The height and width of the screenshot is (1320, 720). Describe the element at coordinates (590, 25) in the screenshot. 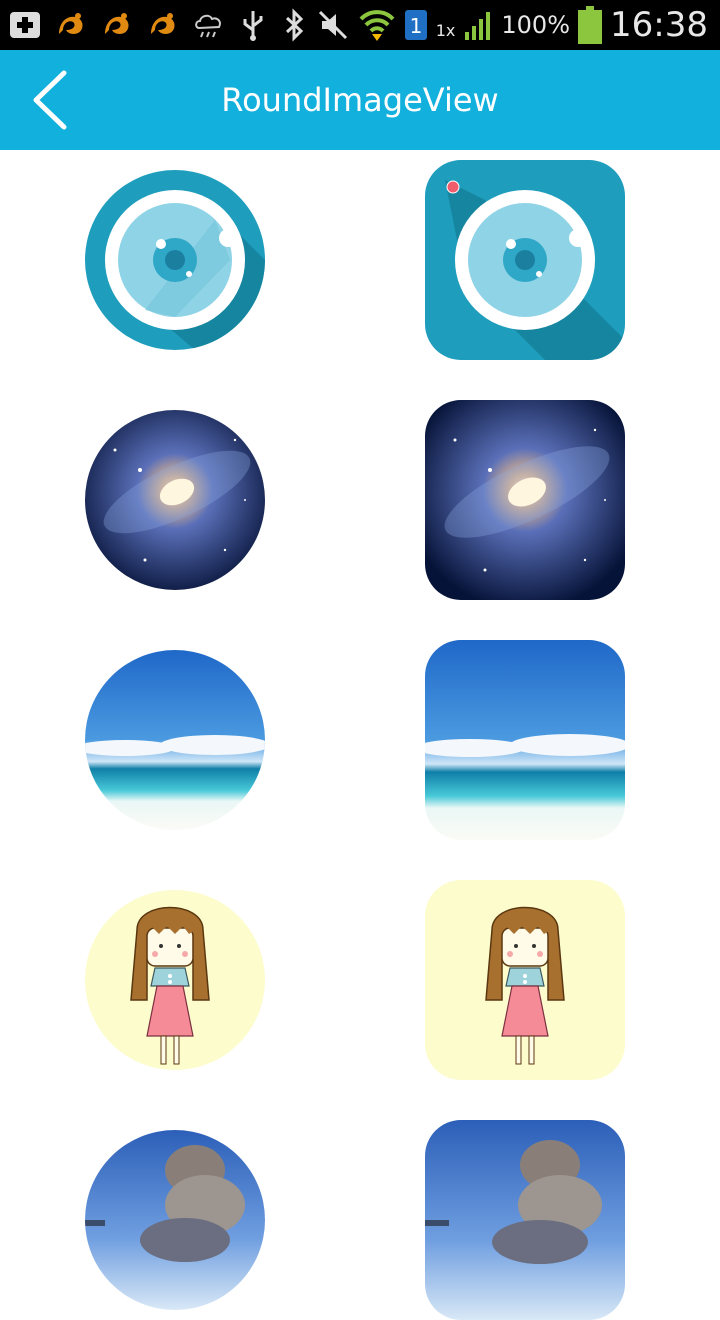

I see `battery-icon` at that location.